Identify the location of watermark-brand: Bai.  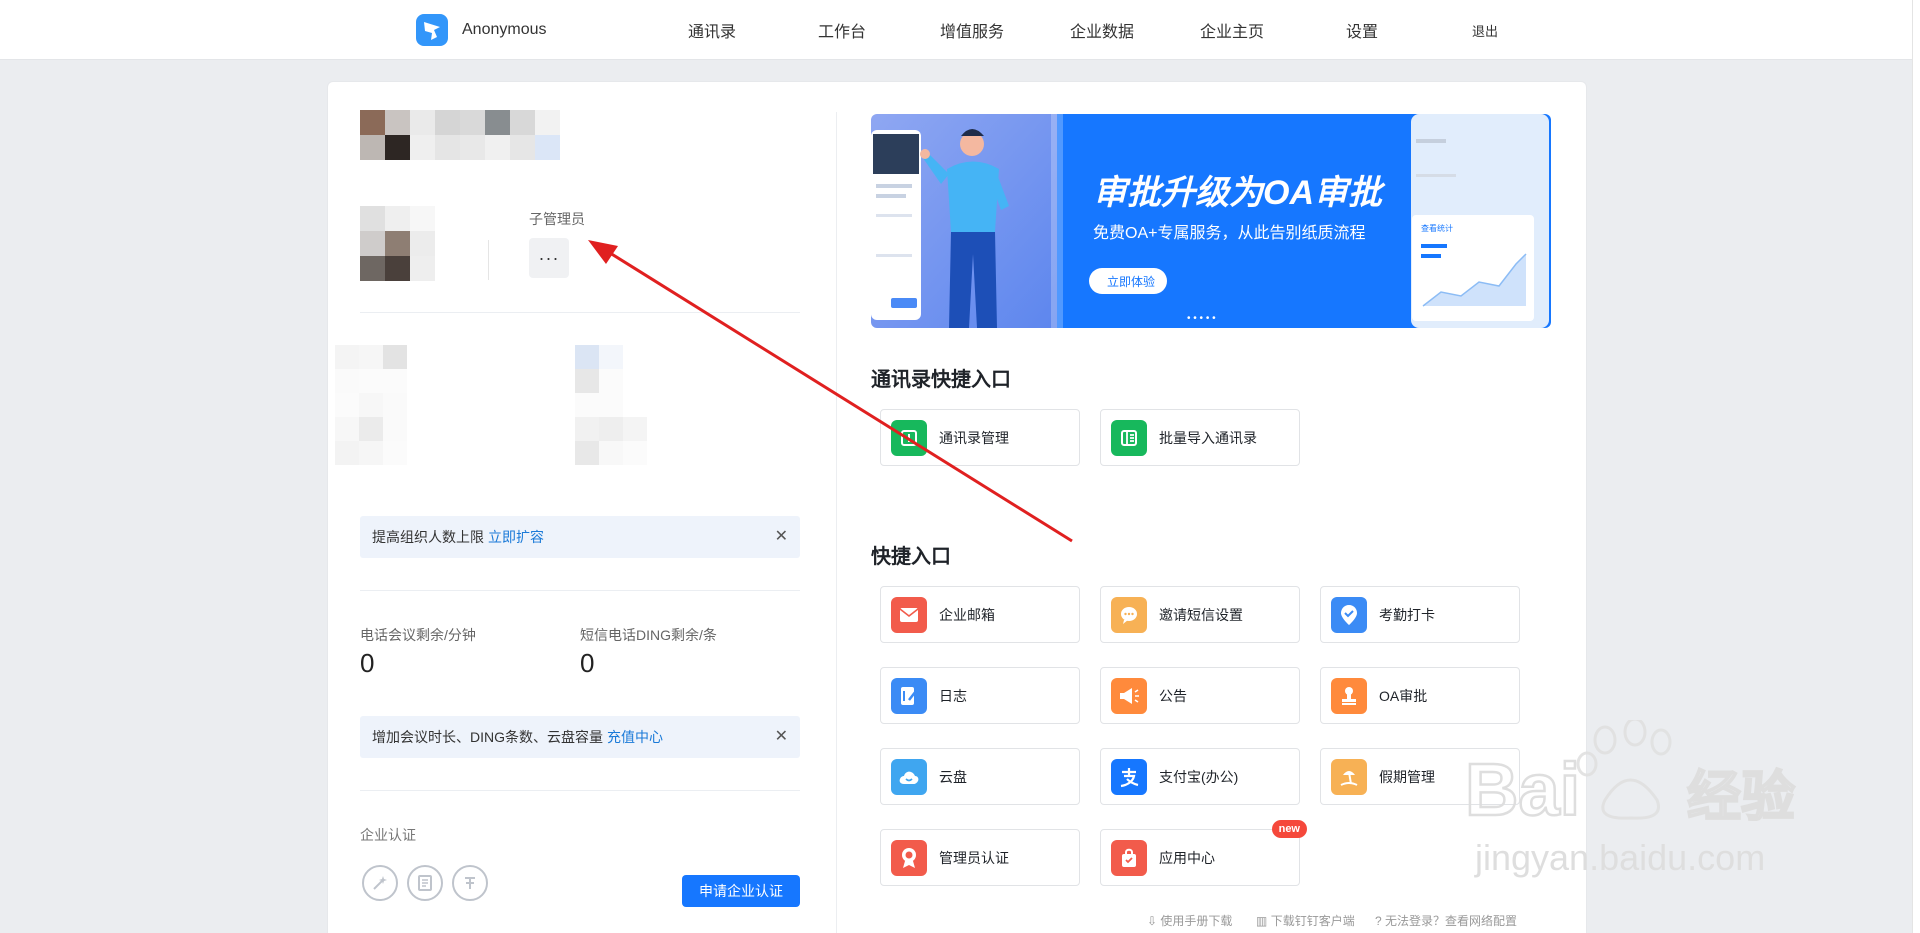
(1522, 789).